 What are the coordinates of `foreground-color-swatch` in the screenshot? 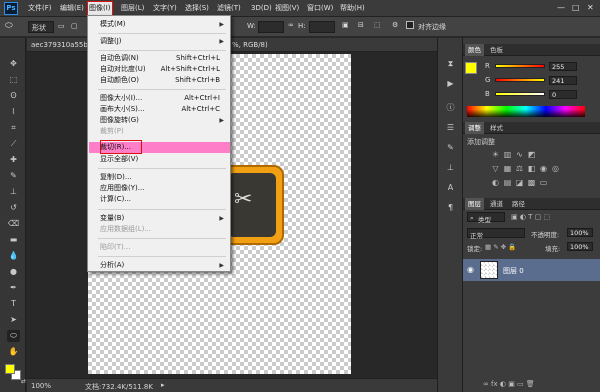 It's located at (10, 369).